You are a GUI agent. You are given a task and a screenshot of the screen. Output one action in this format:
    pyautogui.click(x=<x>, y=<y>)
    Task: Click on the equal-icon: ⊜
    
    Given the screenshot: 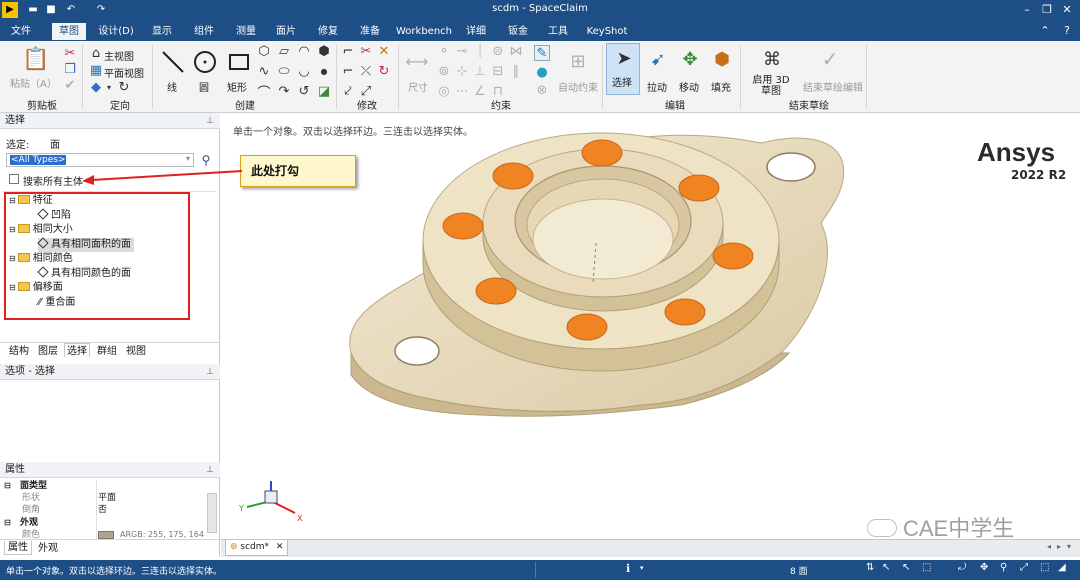 What is the action you would take?
    pyautogui.click(x=498, y=51)
    